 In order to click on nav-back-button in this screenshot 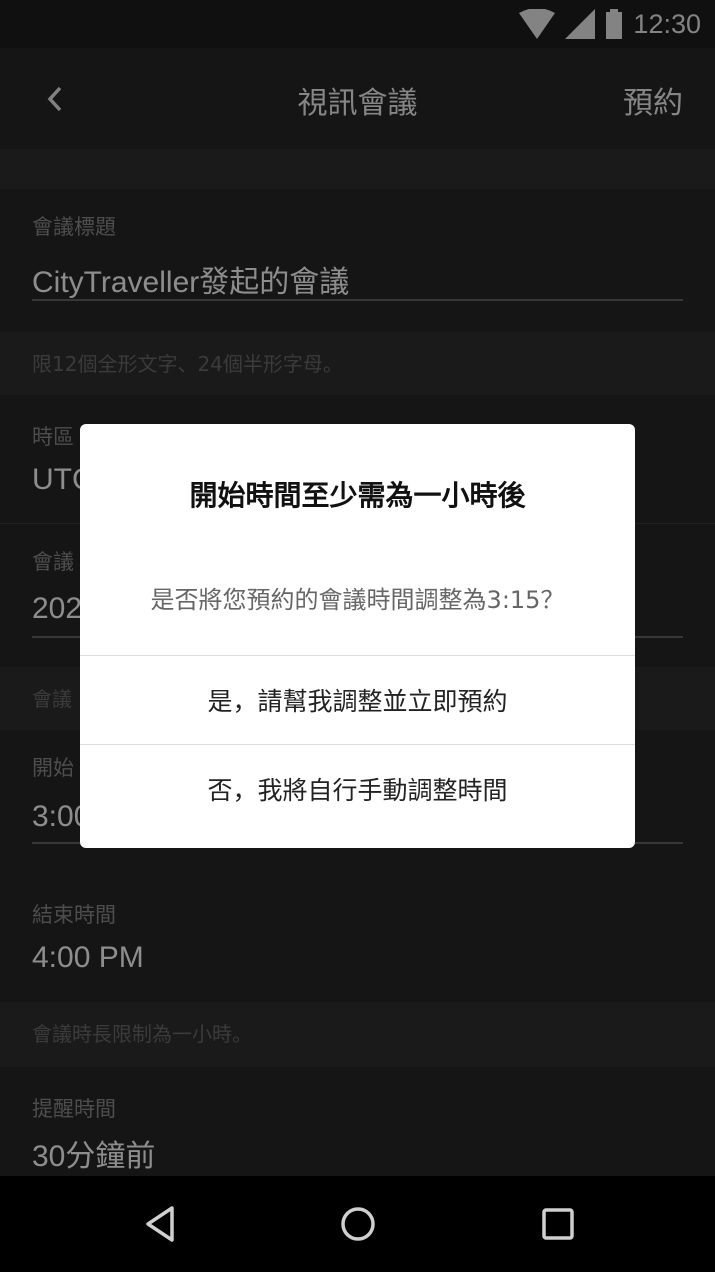, I will do `click(160, 1224)`.